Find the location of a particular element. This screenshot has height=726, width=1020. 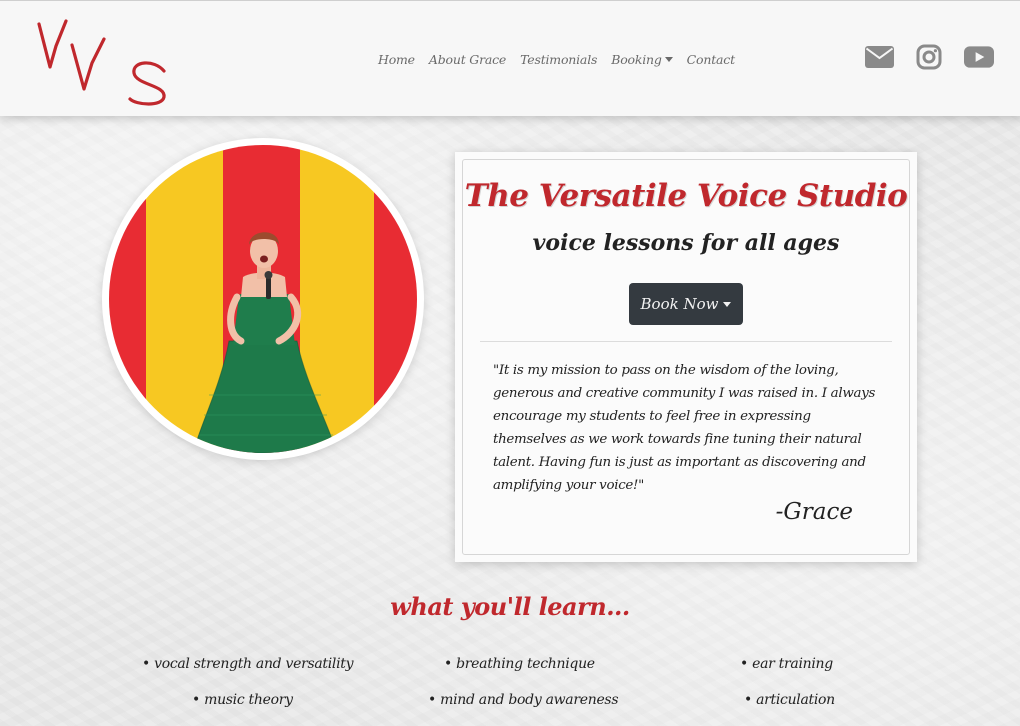

book-now-label: Book Now is located at coordinates (679, 304).